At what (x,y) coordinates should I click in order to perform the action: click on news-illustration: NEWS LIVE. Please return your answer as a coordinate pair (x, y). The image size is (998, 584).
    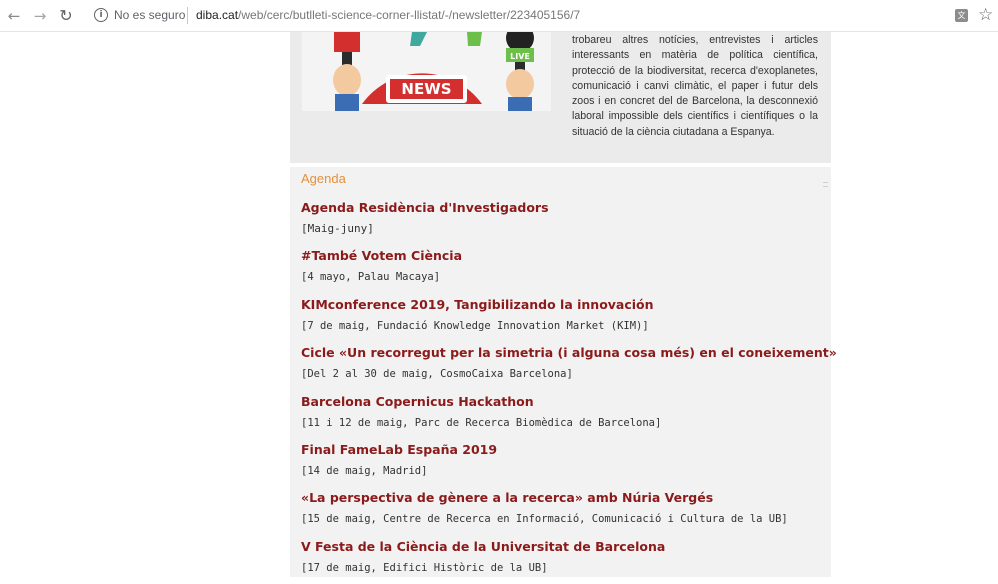
    Looking at the image, I should click on (426, 71).